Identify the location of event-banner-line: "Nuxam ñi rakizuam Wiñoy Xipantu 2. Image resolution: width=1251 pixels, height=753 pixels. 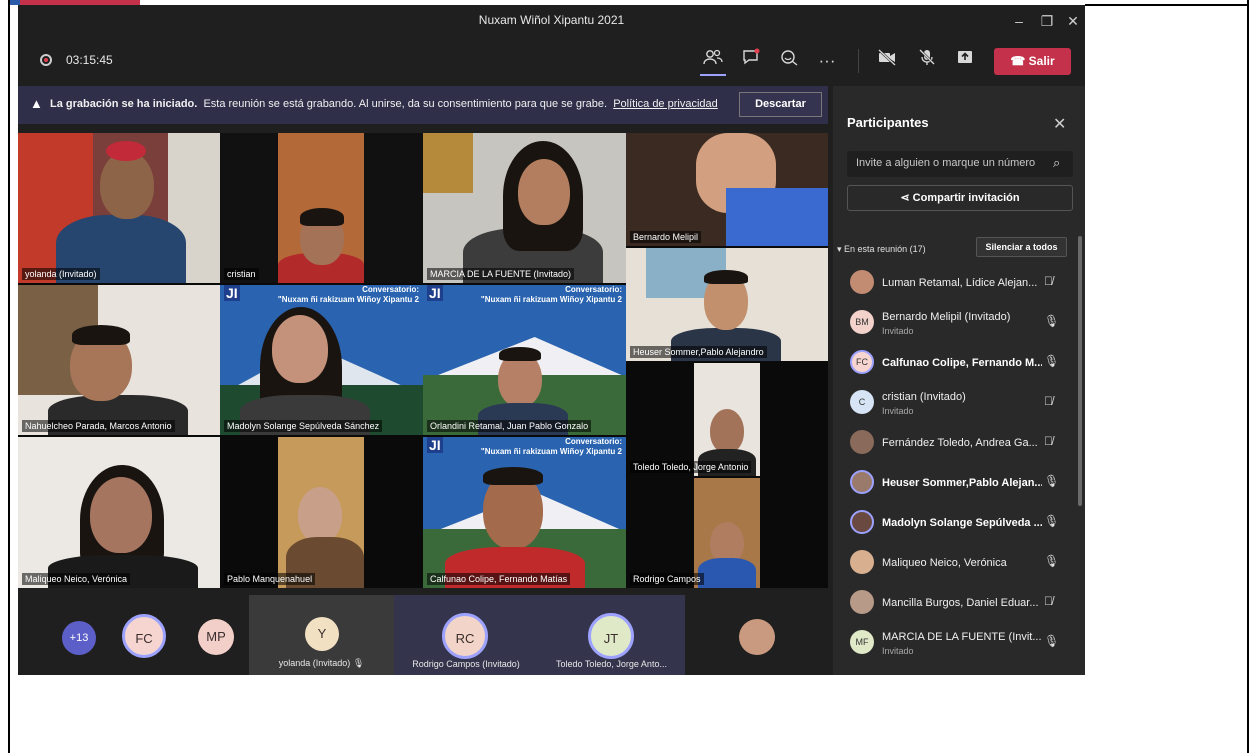
(551, 451).